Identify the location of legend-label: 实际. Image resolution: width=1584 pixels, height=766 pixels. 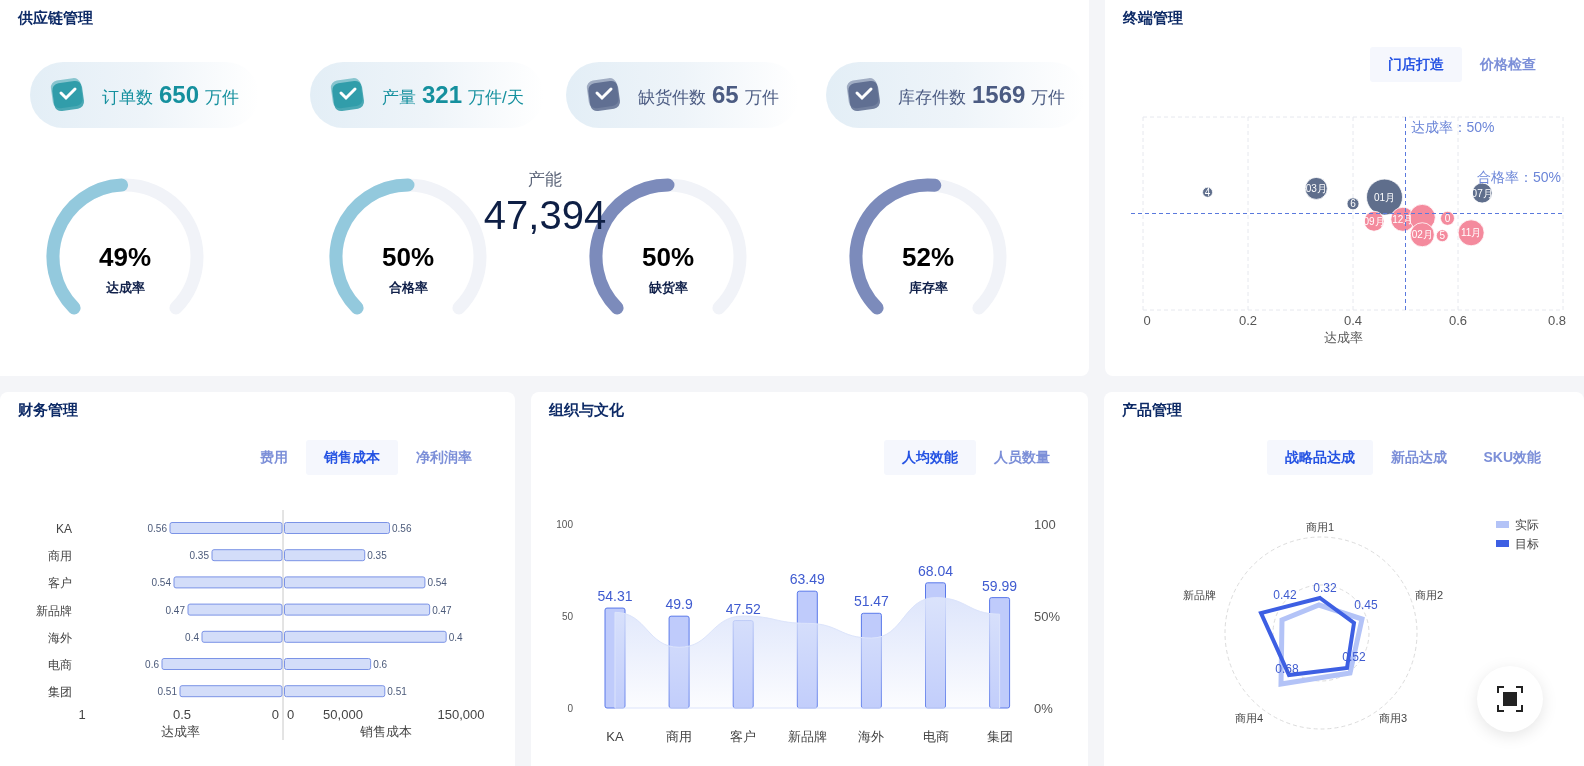
(1527, 525).